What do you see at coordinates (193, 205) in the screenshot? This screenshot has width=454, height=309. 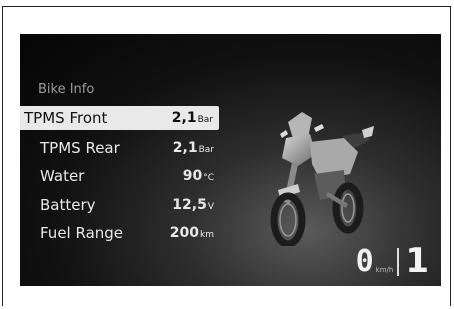 I see `menu-item-value: 12,5V` at bounding box center [193, 205].